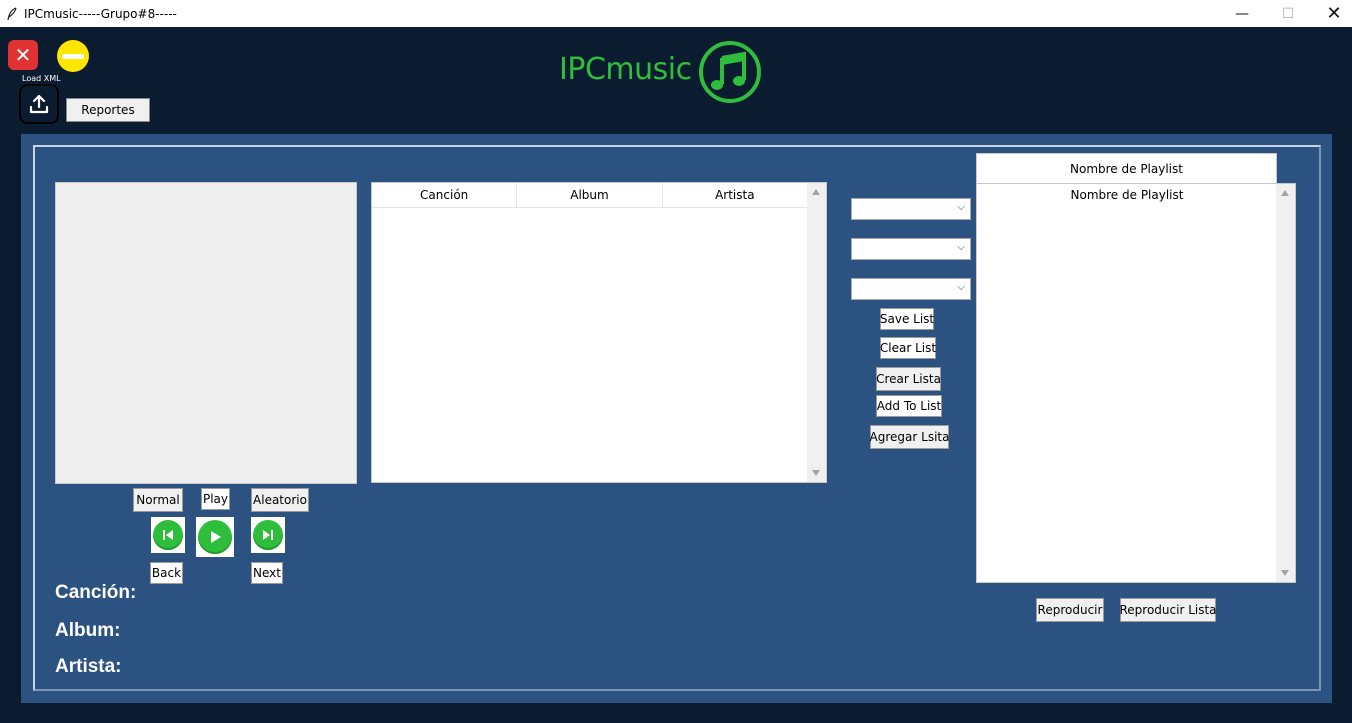 The image size is (1352, 723). Describe the element at coordinates (445, 195) in the screenshot. I see `column-header-cancion: Canción` at that location.